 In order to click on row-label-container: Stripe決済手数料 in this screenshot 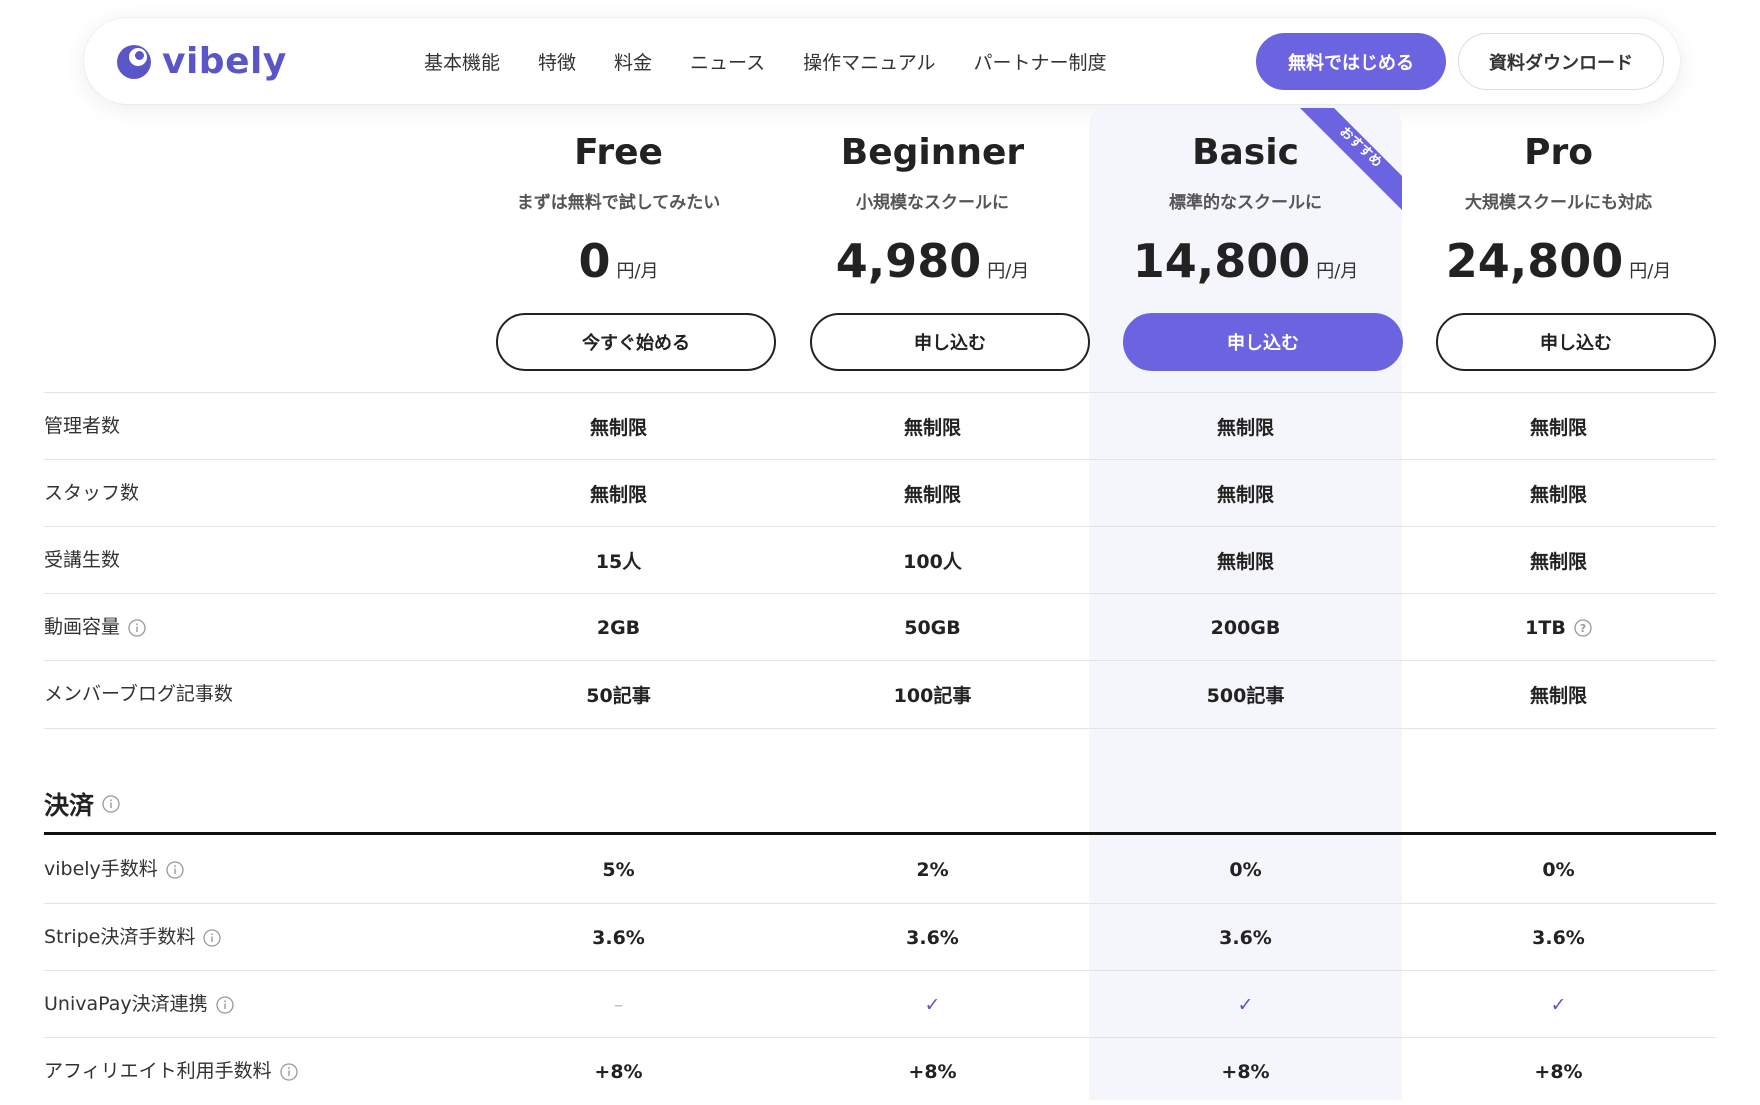, I will do `click(133, 937)`.